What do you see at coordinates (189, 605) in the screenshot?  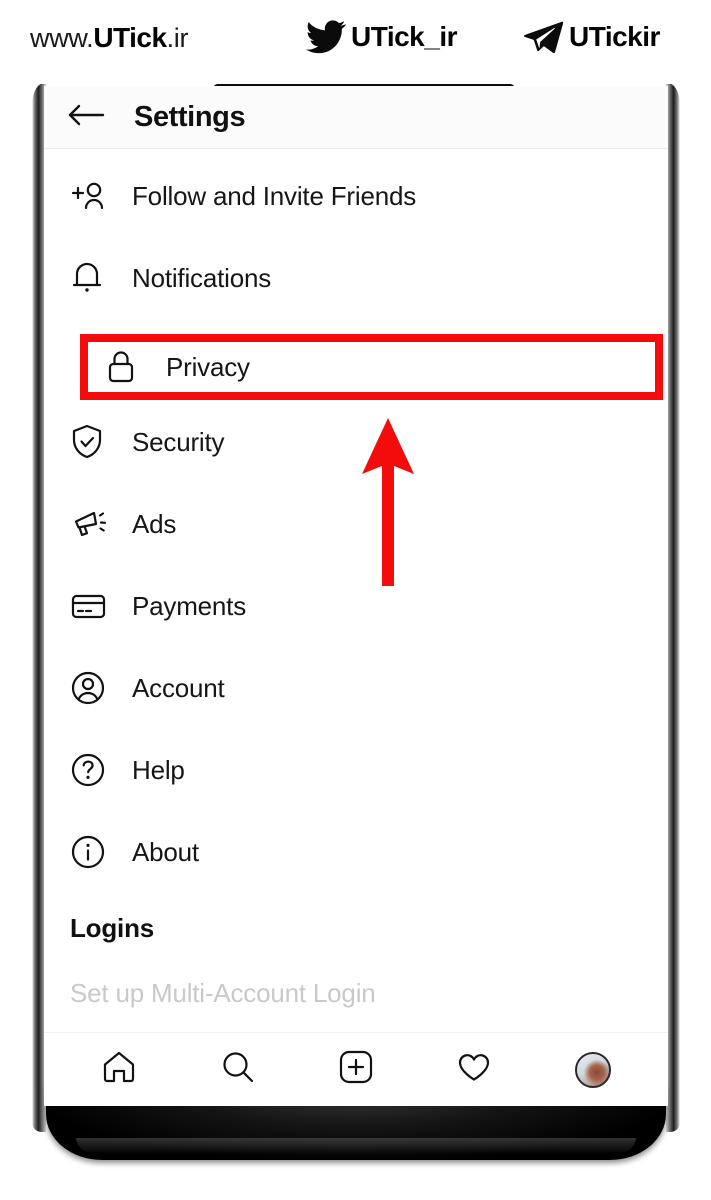 I see `settings-row-label: Payments` at bounding box center [189, 605].